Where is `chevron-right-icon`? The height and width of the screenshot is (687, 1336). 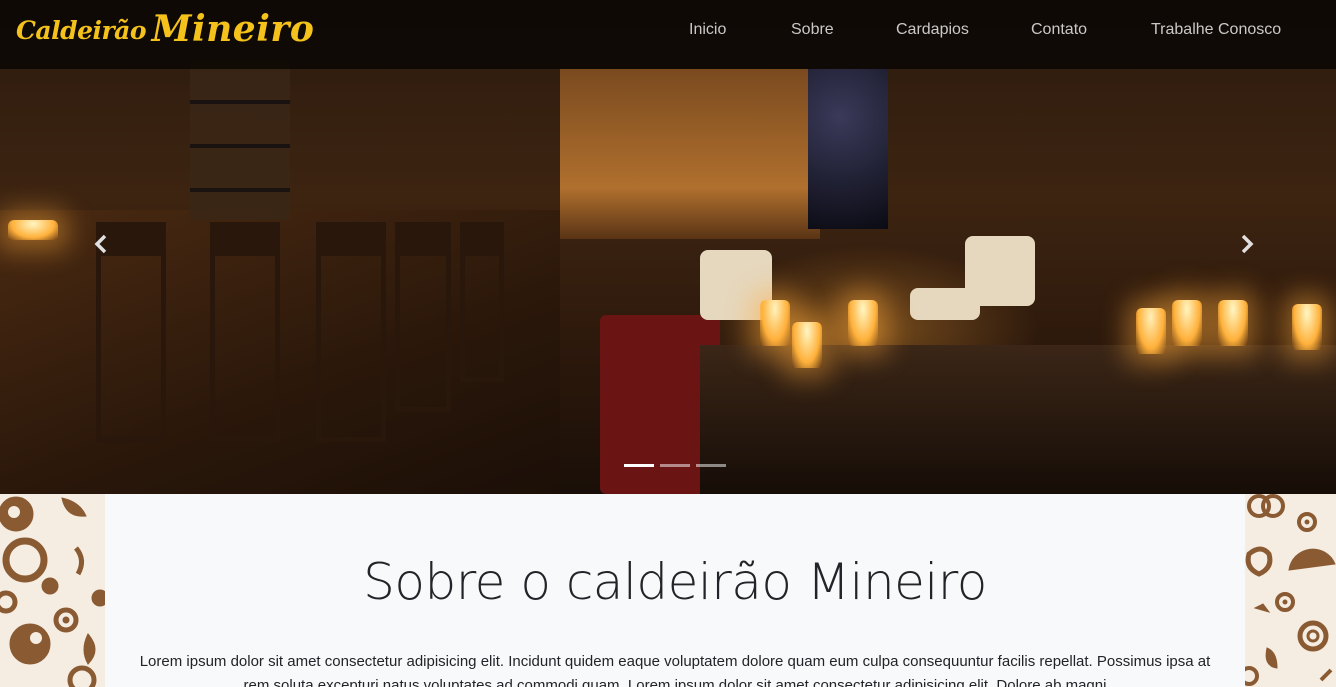
chevron-right-icon is located at coordinates (1247, 244).